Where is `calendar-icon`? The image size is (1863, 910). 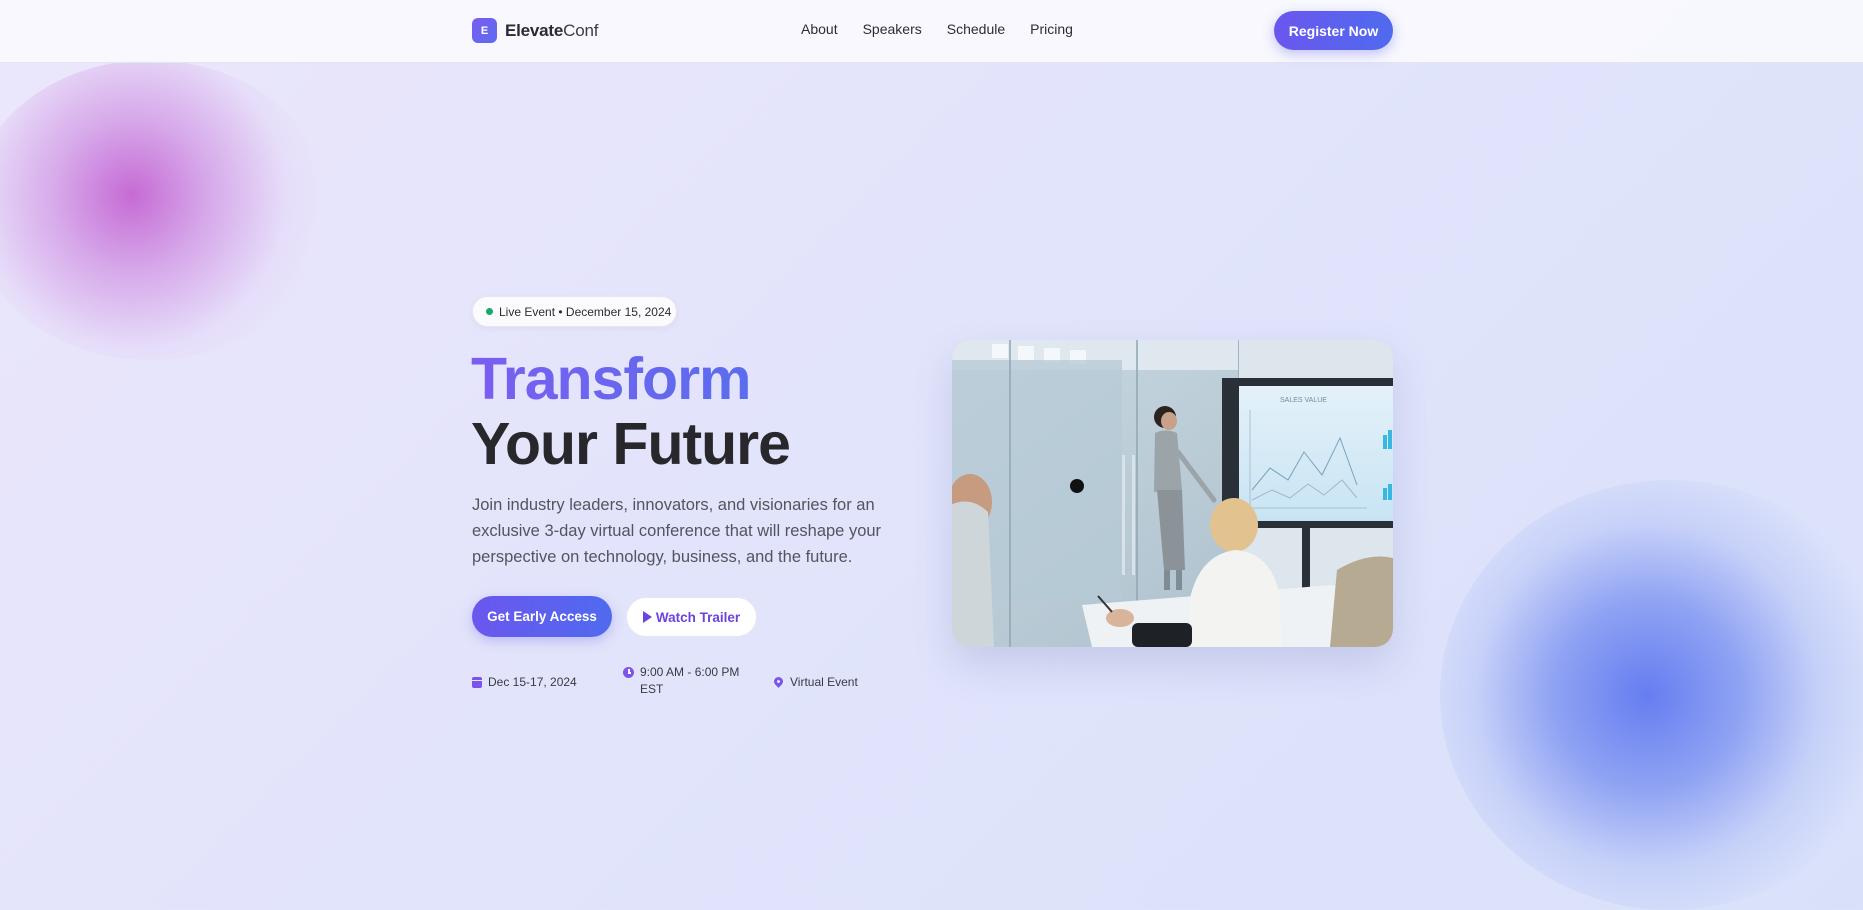
calendar-icon is located at coordinates (477, 682).